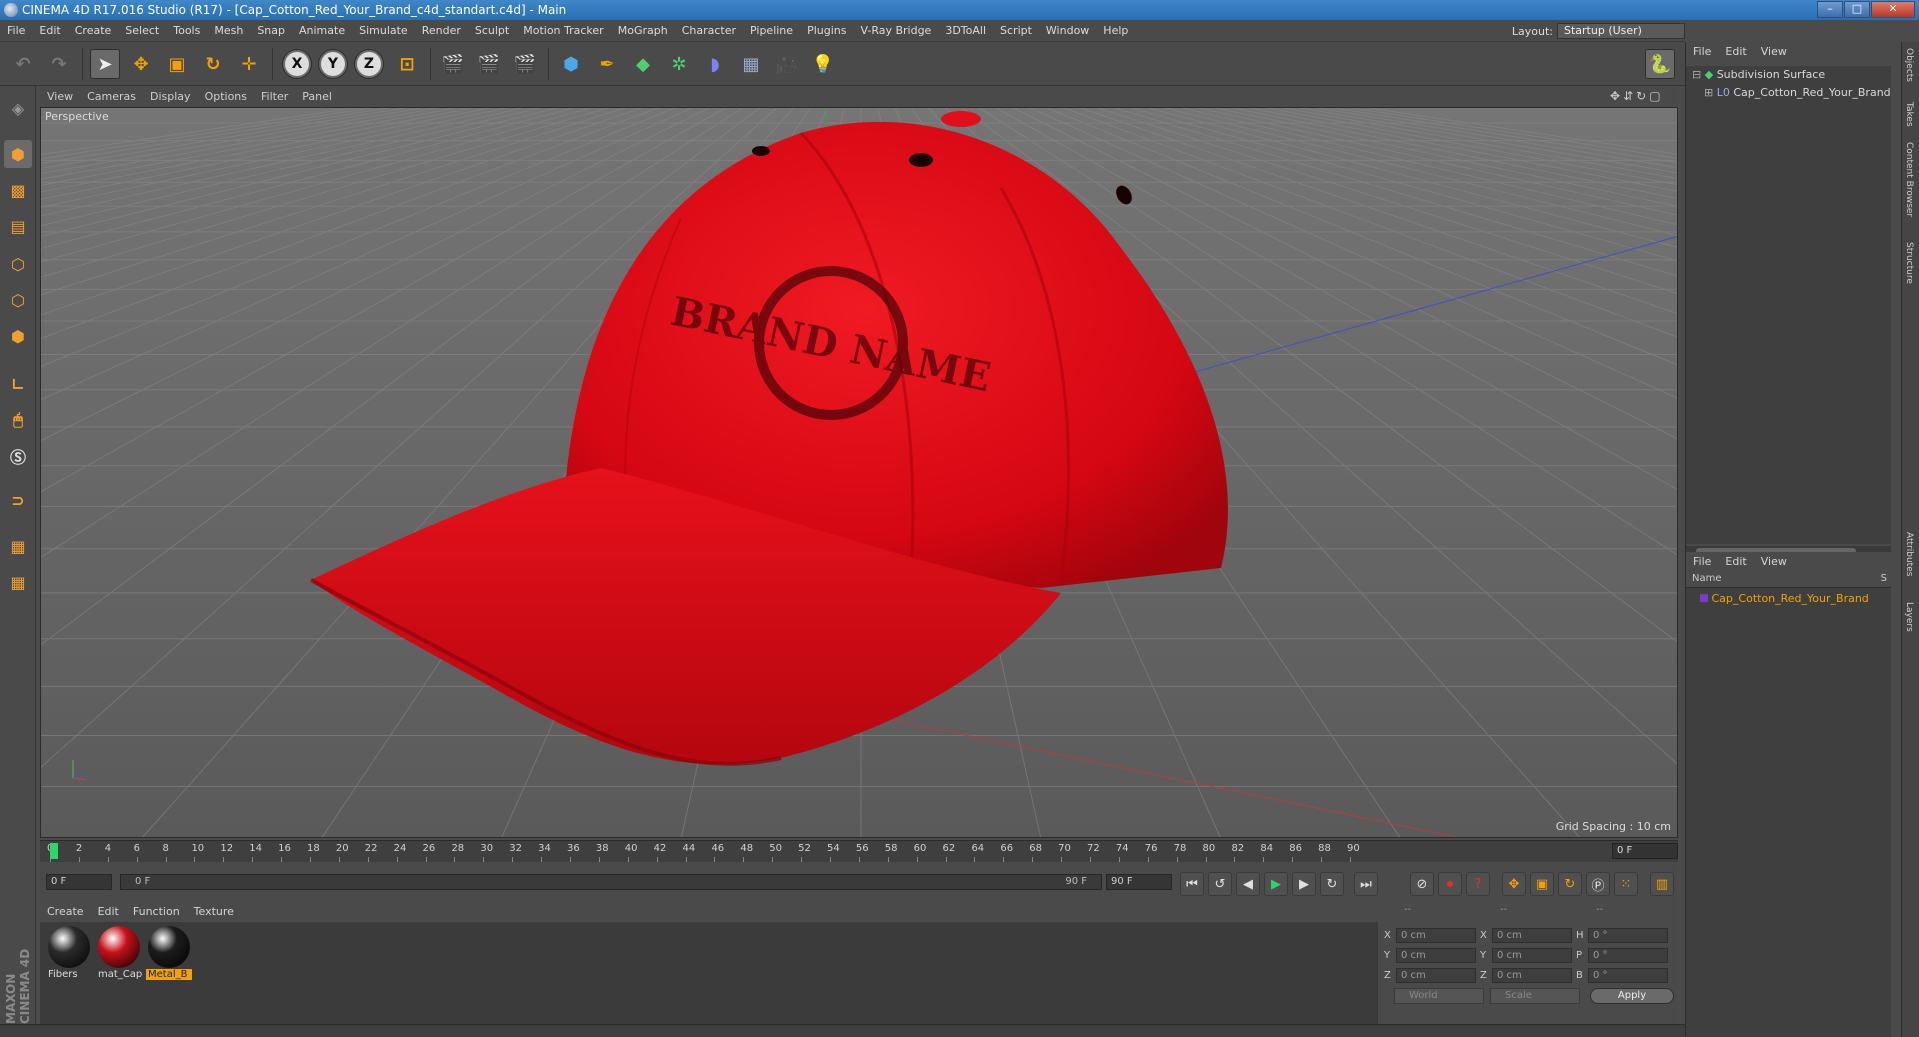 The image size is (1919, 1037). Describe the element at coordinates (18, 336) in the screenshot. I see `polygons-mode-button: ⬢` at that location.